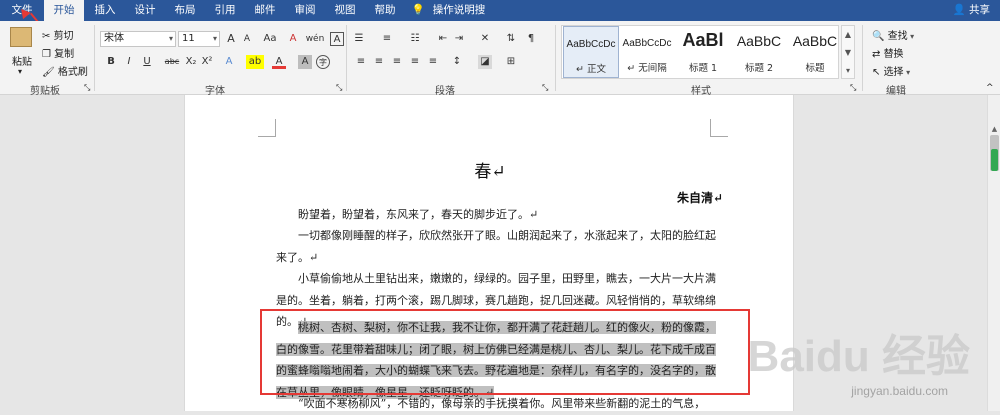  I want to click on document-title: 春↵, so click(490, 172).